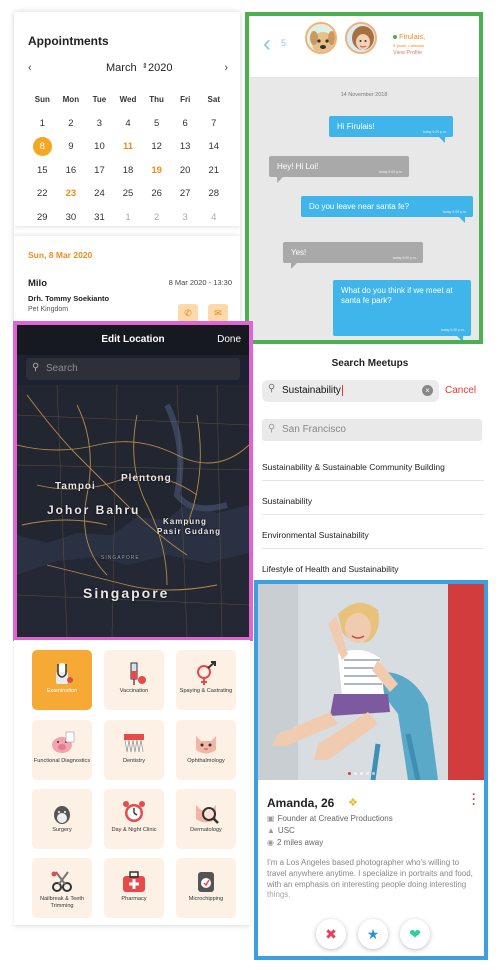 This screenshot has height=970, width=500. I want to click on contact-name: Firulais,, so click(409, 36).